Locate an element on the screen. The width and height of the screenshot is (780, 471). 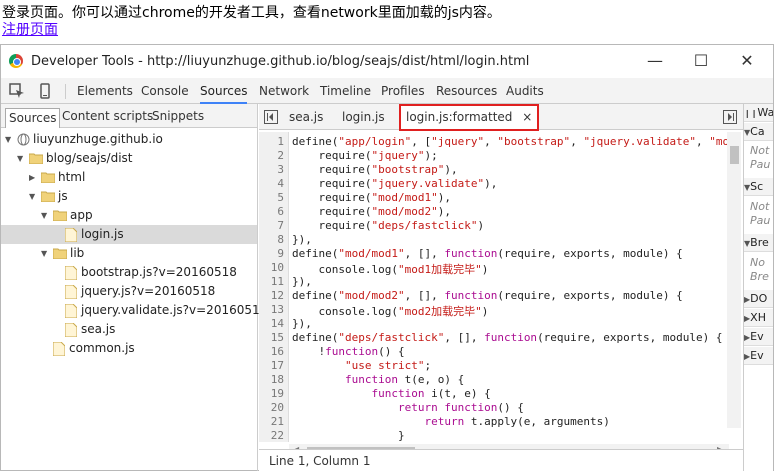
tree-label: app is located at coordinates (81, 215).